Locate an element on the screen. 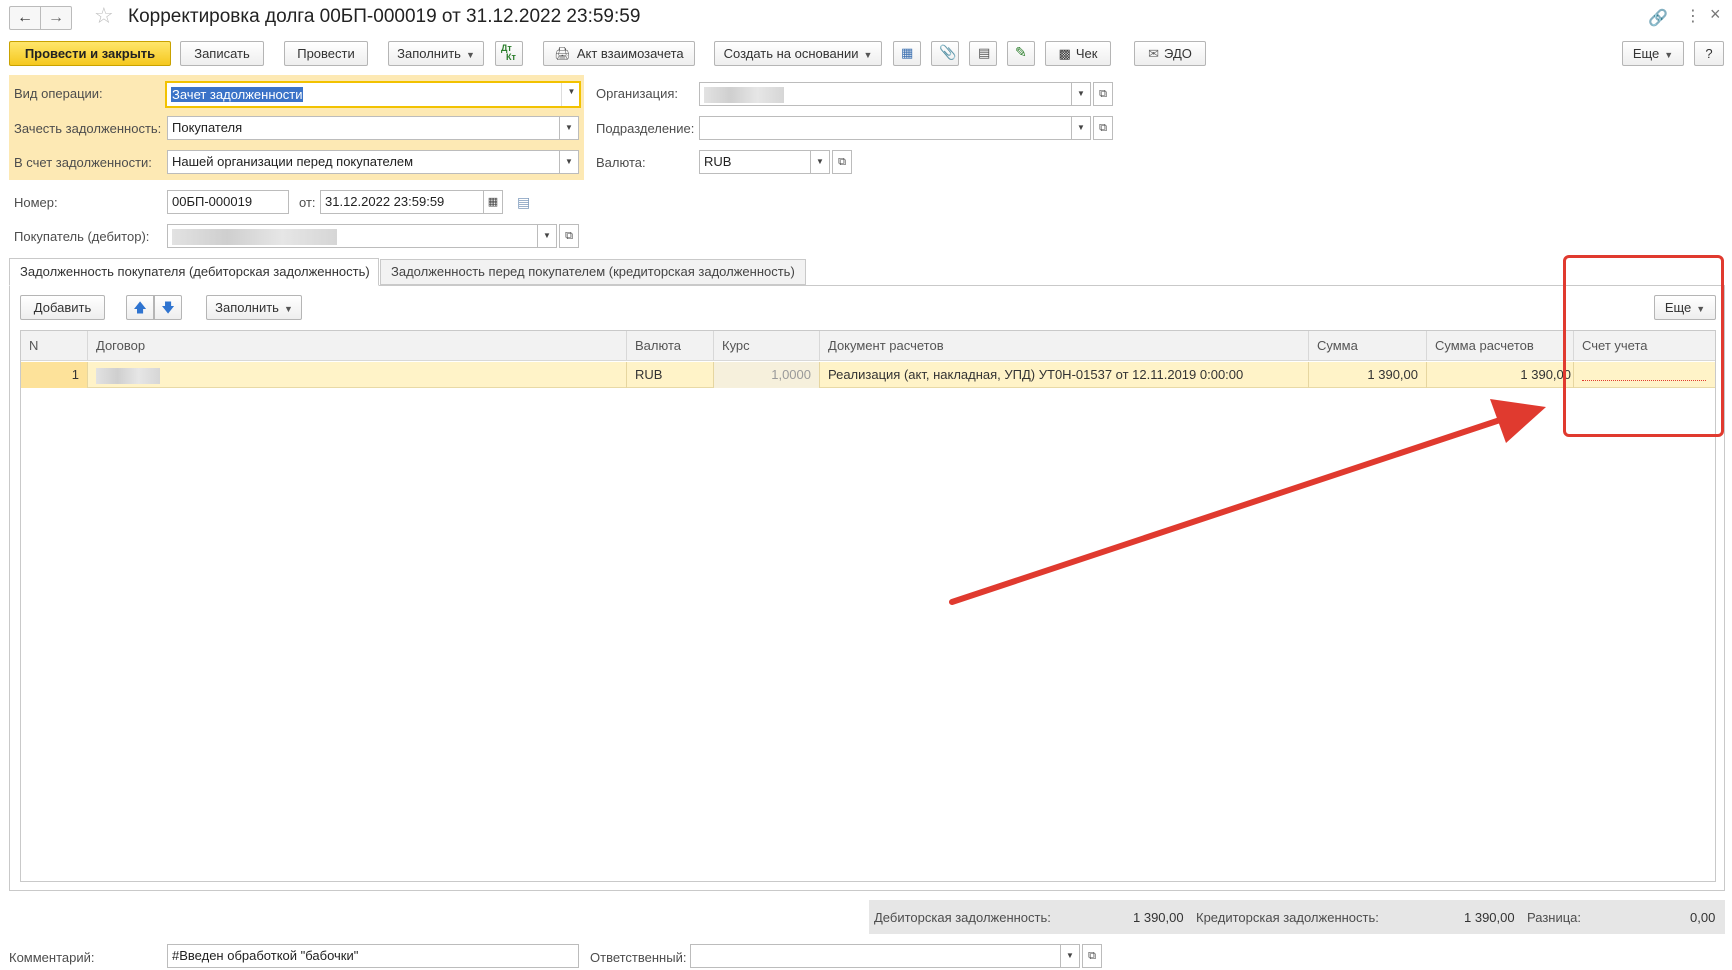 The image size is (1732, 970). help-button: ? is located at coordinates (1709, 53).